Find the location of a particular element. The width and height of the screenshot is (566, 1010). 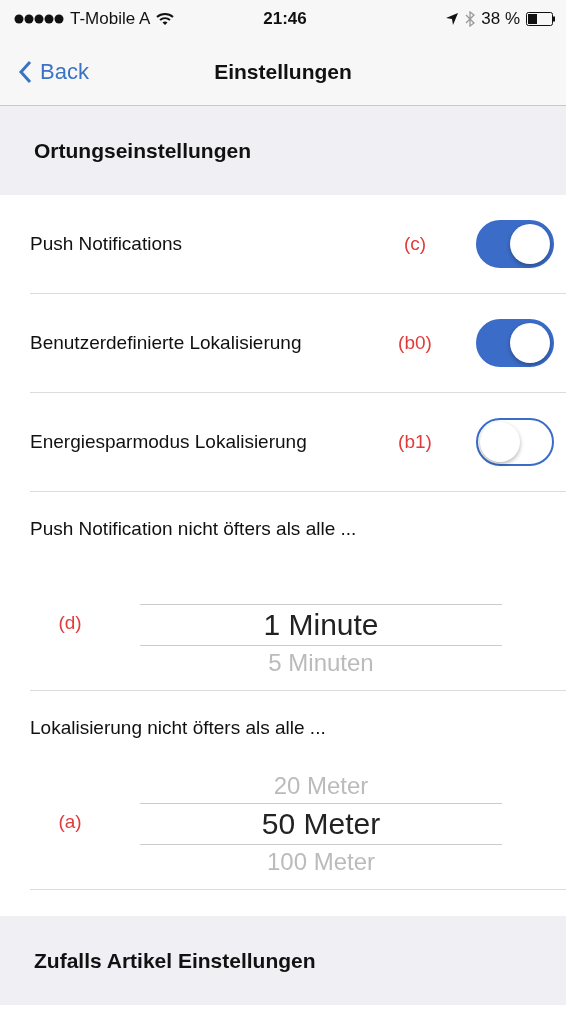

annotation-label: (d) is located at coordinates (70, 622).